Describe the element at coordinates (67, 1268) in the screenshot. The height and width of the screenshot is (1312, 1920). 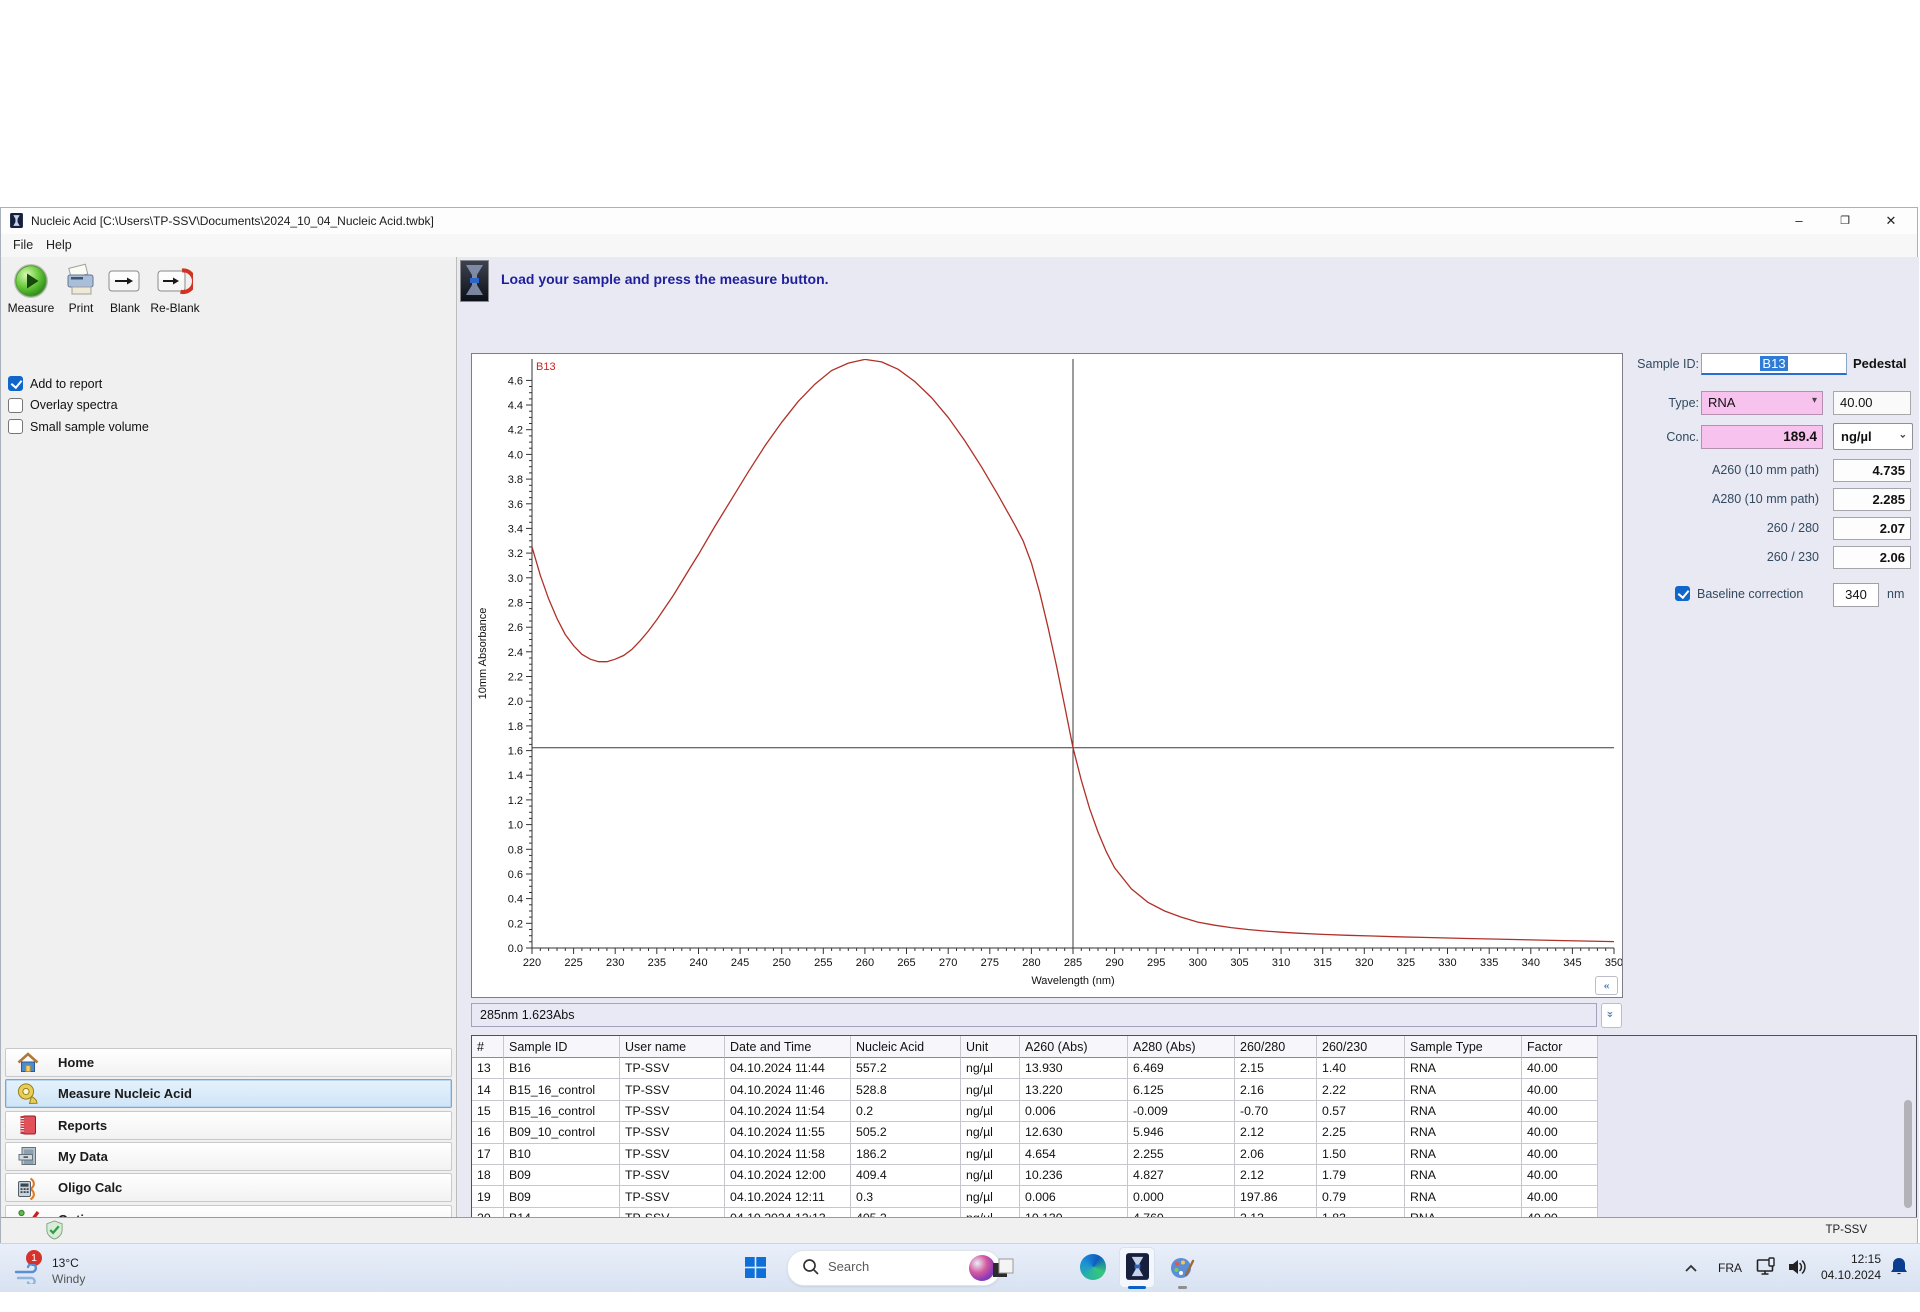
I see `weather-widget: 1 13°C Windy` at that location.